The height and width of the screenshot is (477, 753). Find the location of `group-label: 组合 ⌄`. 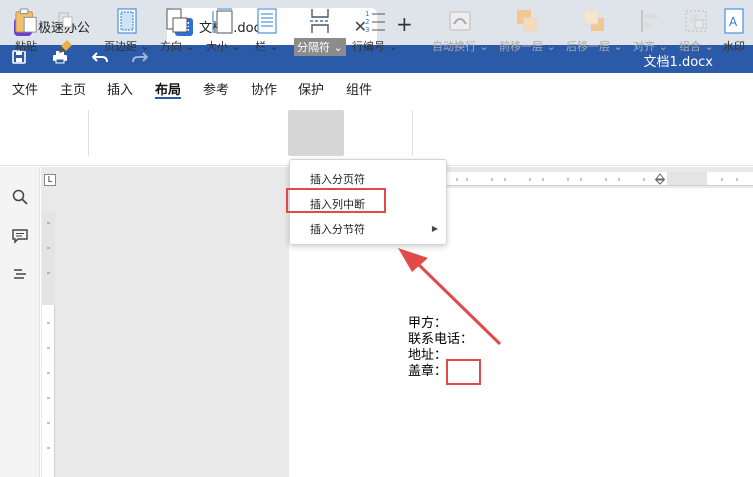

group-label: 组合 ⌄ is located at coordinates (696, 46).